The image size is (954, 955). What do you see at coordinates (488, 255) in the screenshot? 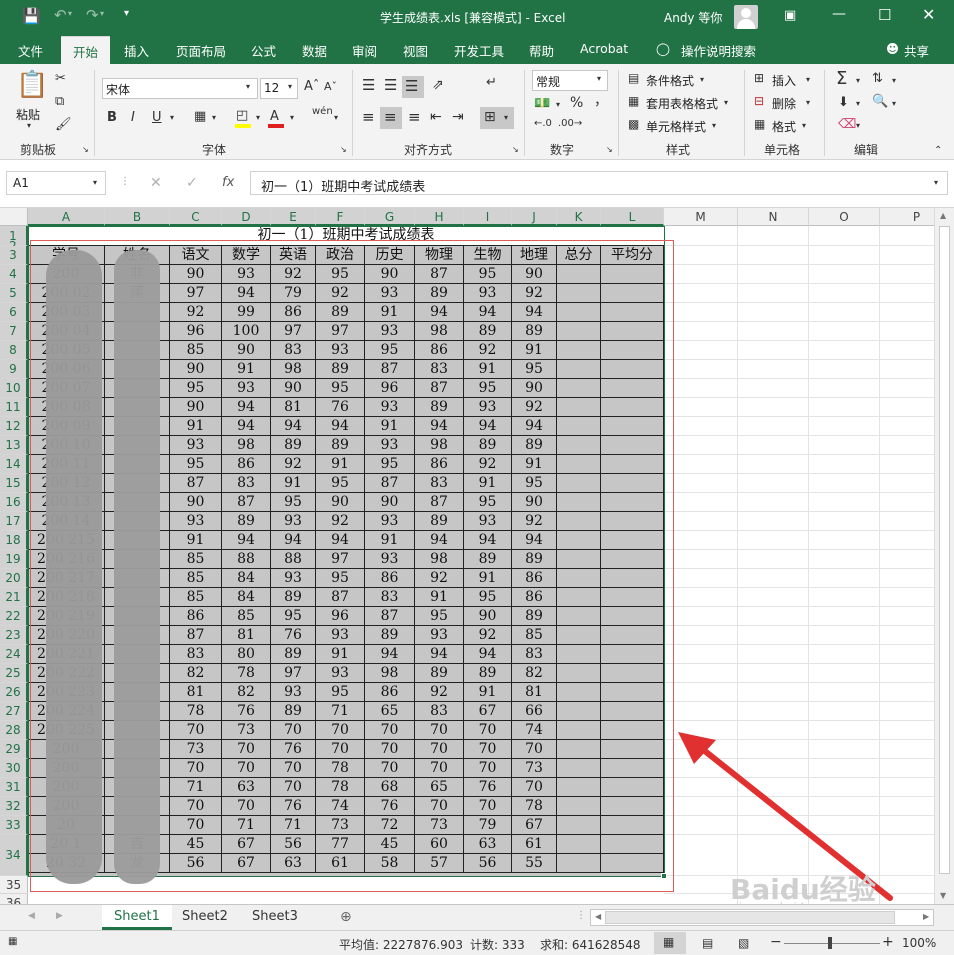
I see `header-cell: 生物` at bounding box center [488, 255].